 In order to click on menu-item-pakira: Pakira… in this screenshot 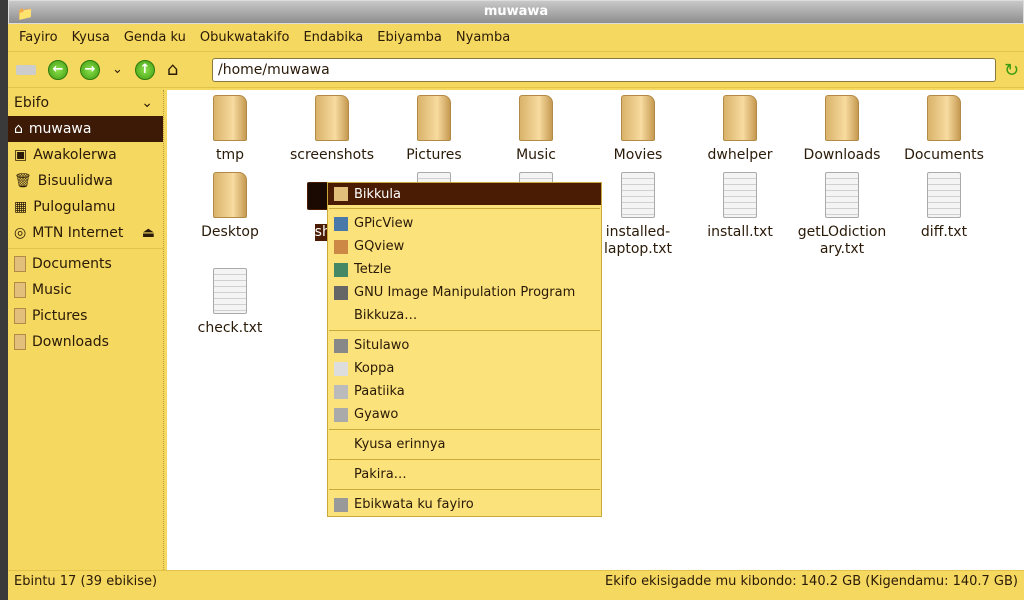, I will do `click(464, 474)`.